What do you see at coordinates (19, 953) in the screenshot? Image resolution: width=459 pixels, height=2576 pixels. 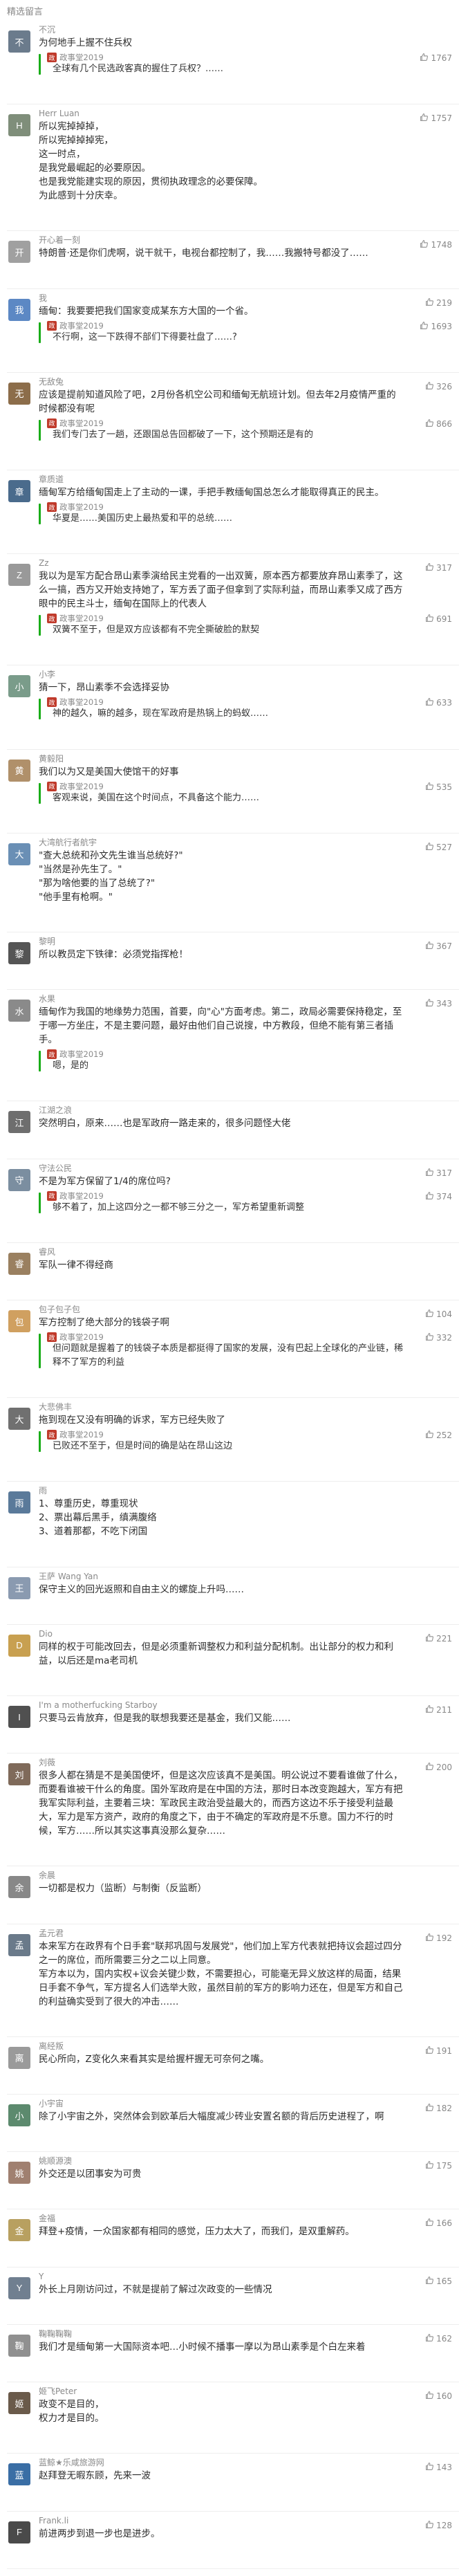 I see `avatar: 黎` at bounding box center [19, 953].